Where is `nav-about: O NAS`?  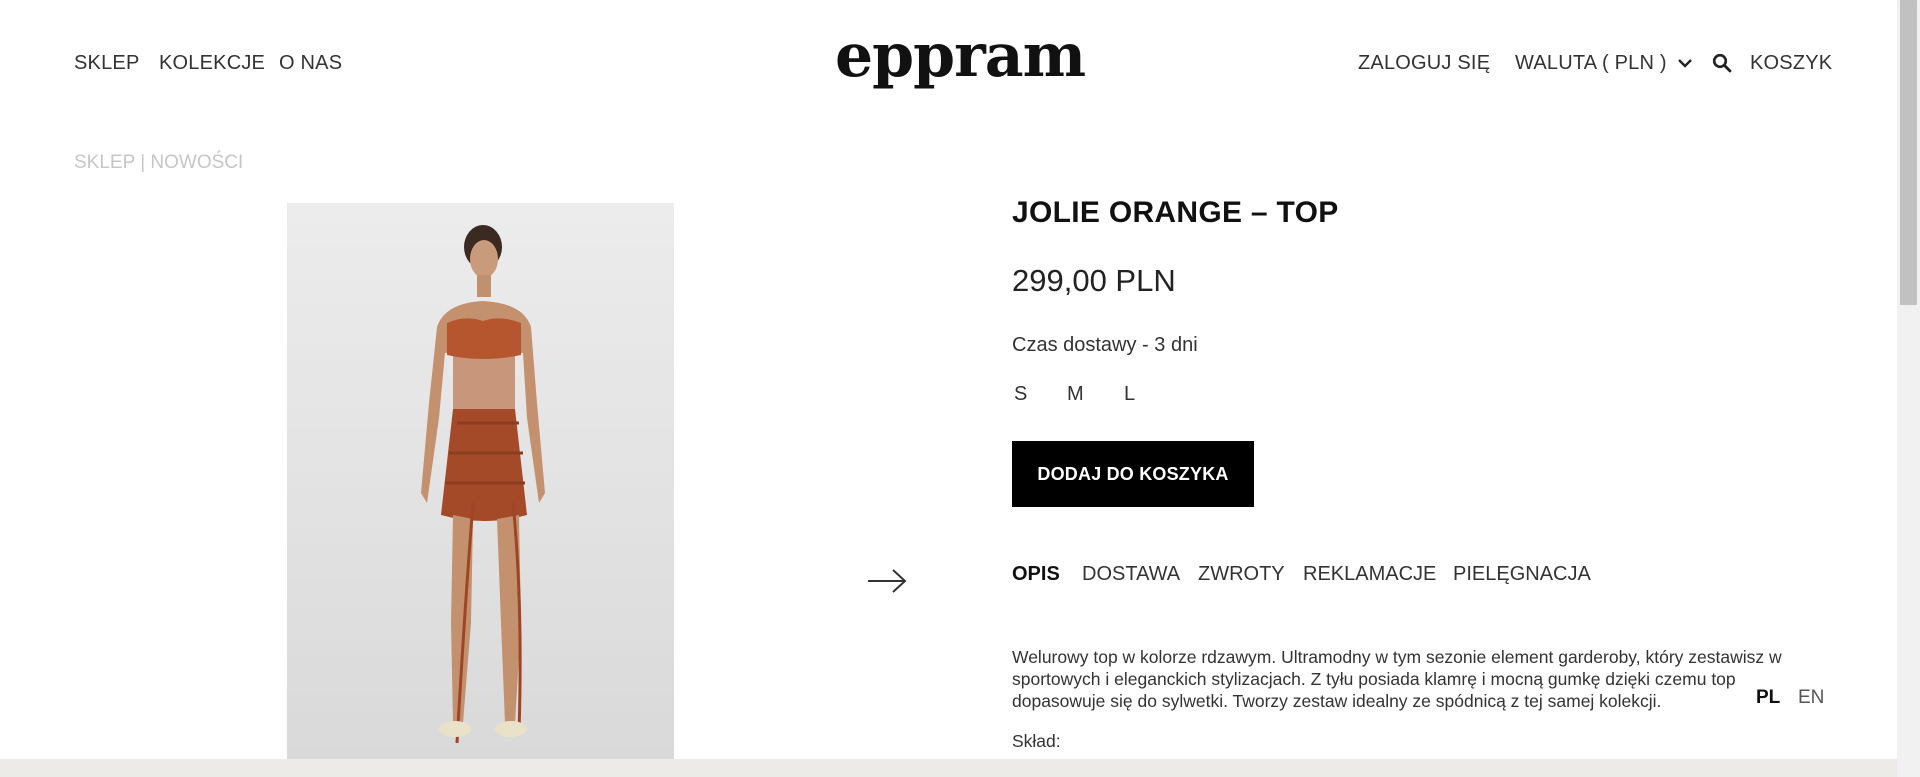
nav-about: O NAS is located at coordinates (310, 63).